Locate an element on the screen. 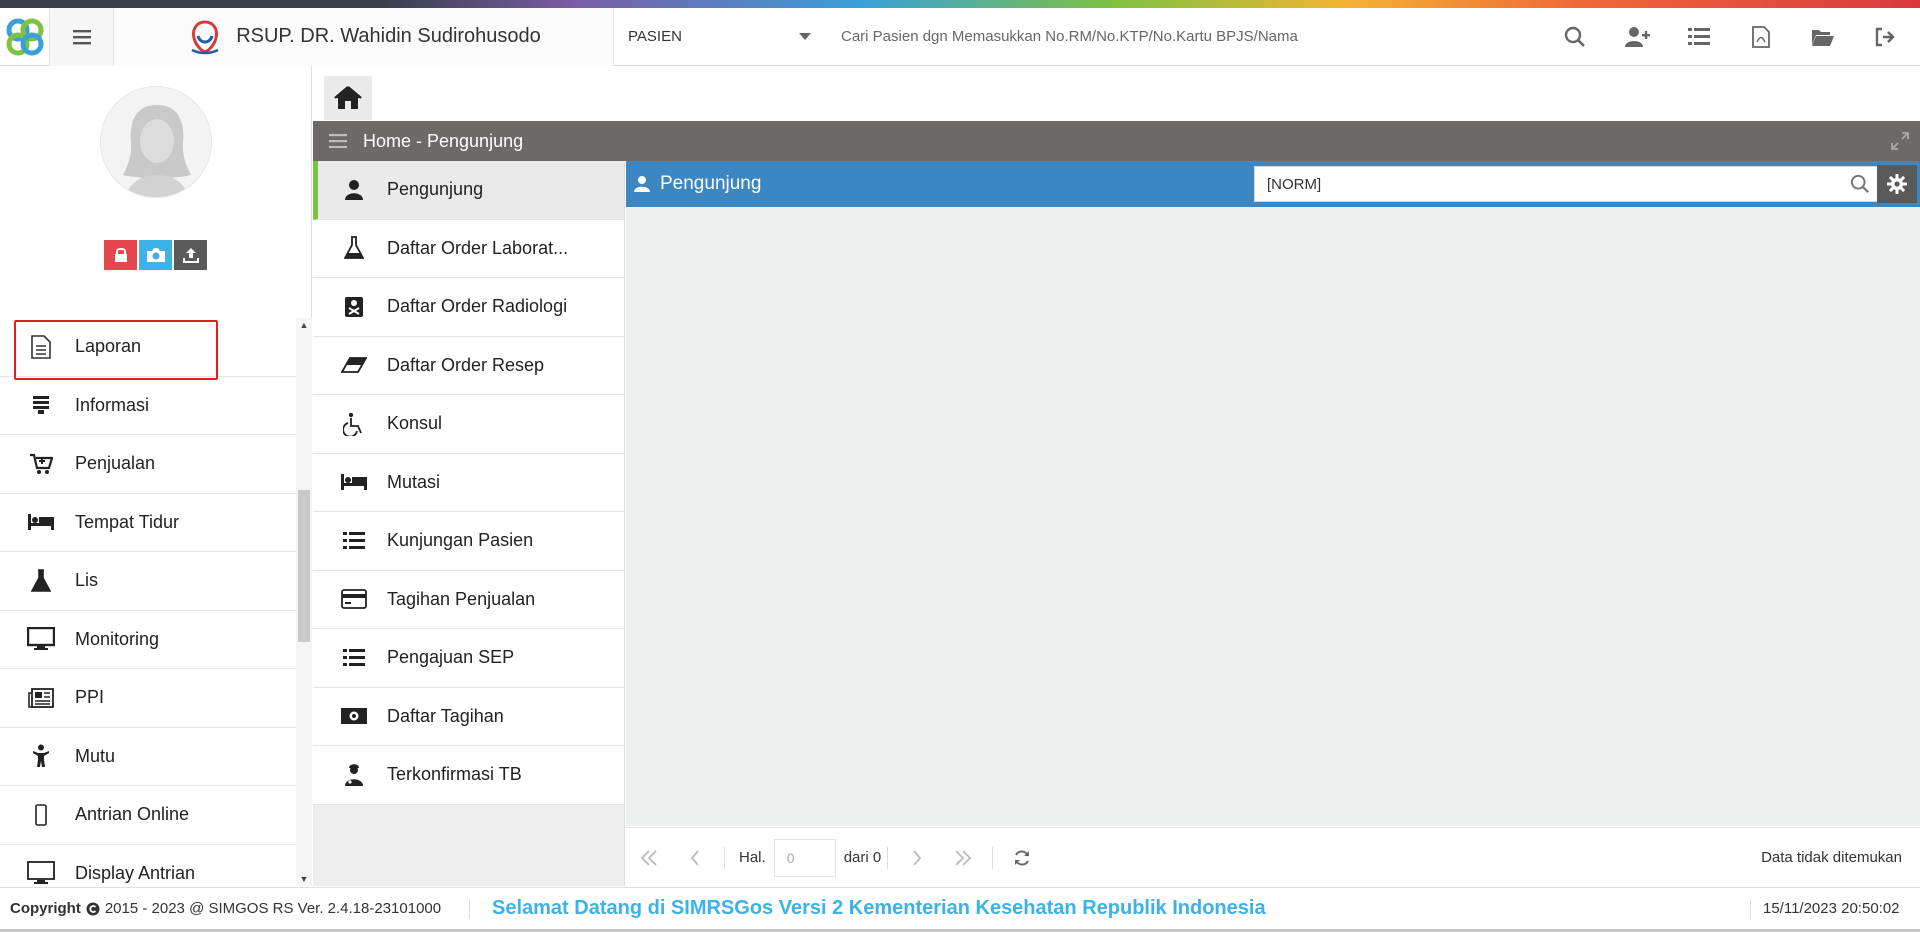  search-button is located at coordinates (1575, 37).